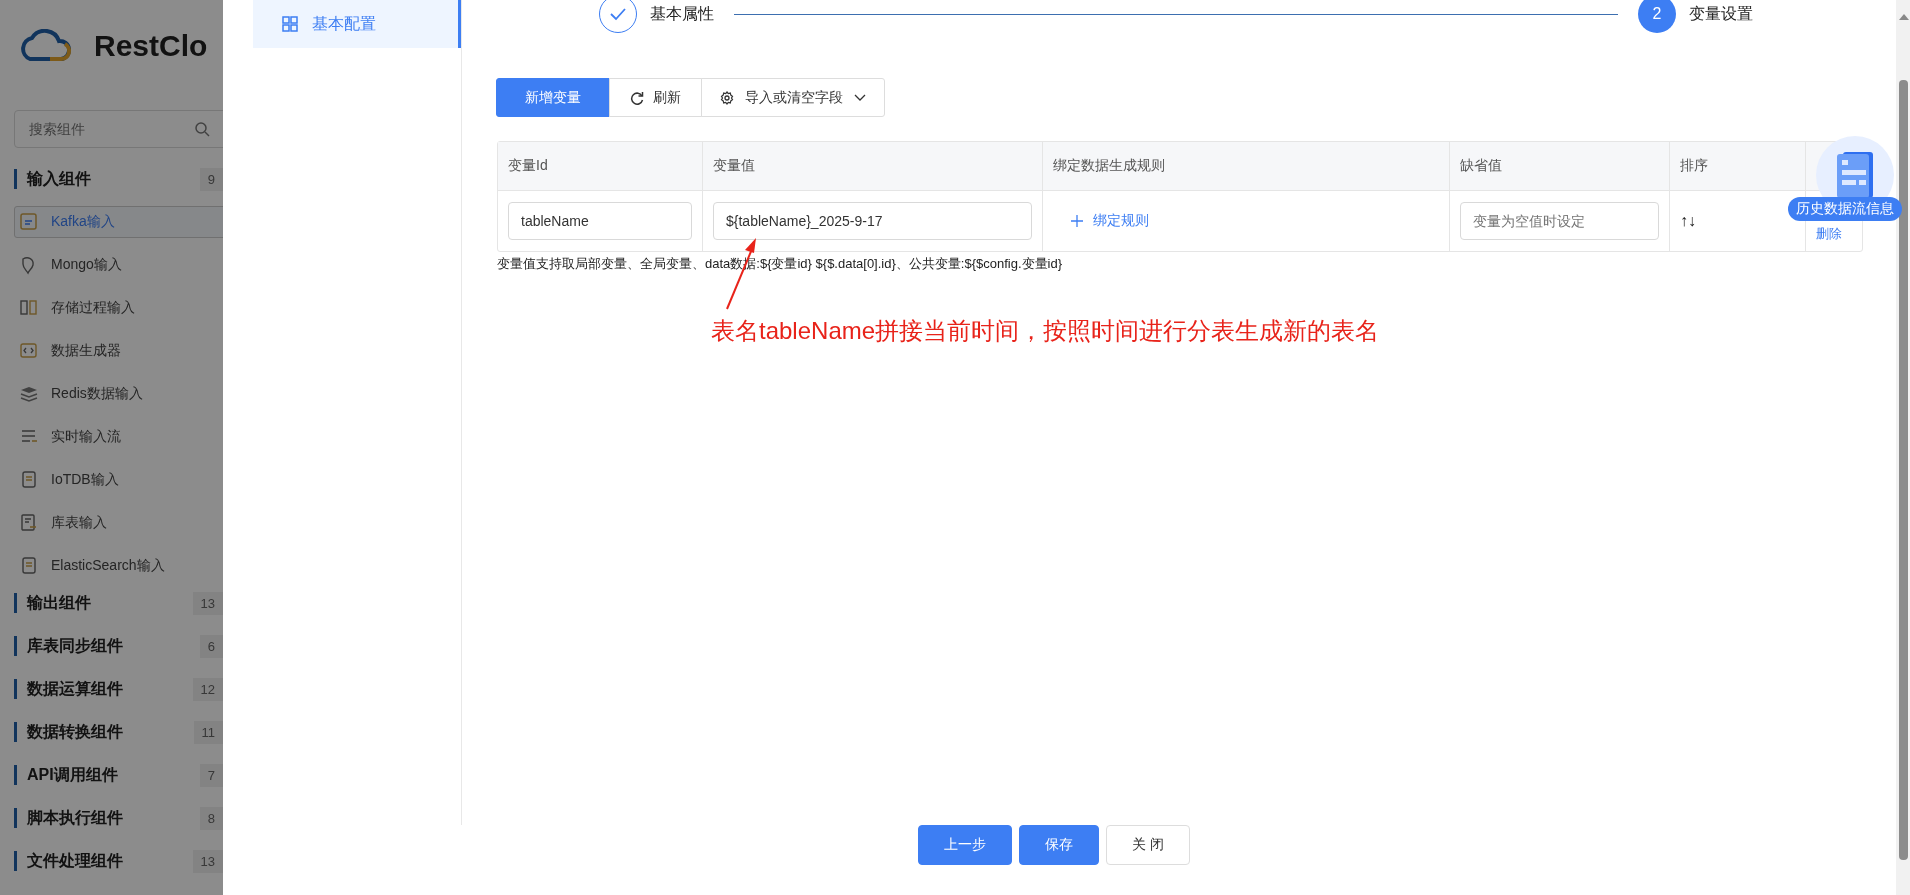 The width and height of the screenshot is (1910, 895). I want to click on plus-icon, so click(1077, 221).